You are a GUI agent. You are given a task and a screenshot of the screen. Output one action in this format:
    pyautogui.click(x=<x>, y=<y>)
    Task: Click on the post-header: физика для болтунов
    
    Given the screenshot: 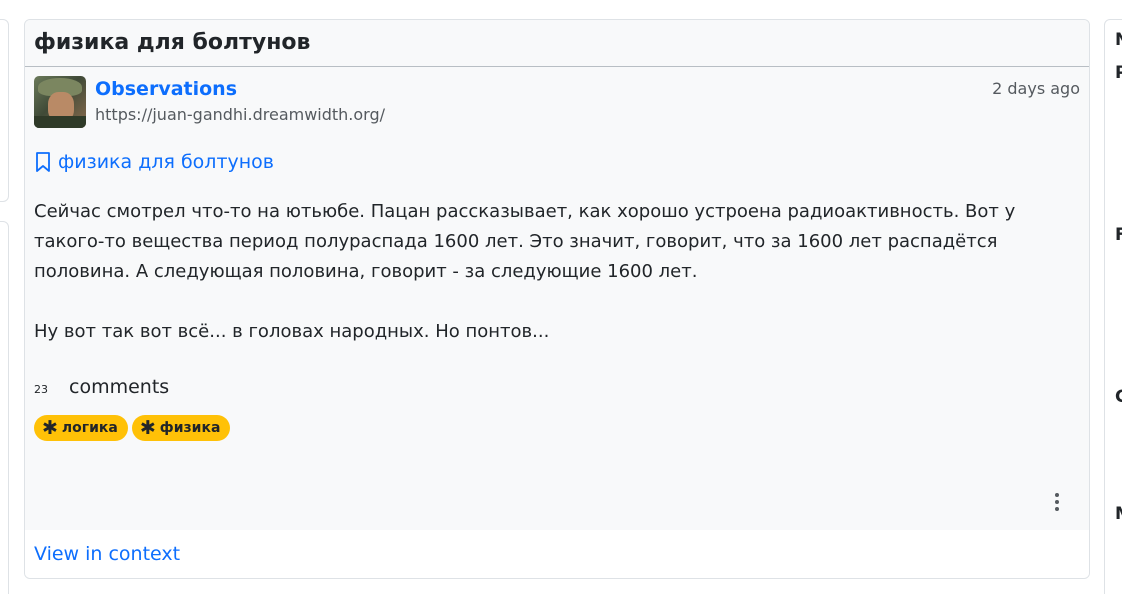 What is the action you would take?
    pyautogui.click(x=557, y=43)
    